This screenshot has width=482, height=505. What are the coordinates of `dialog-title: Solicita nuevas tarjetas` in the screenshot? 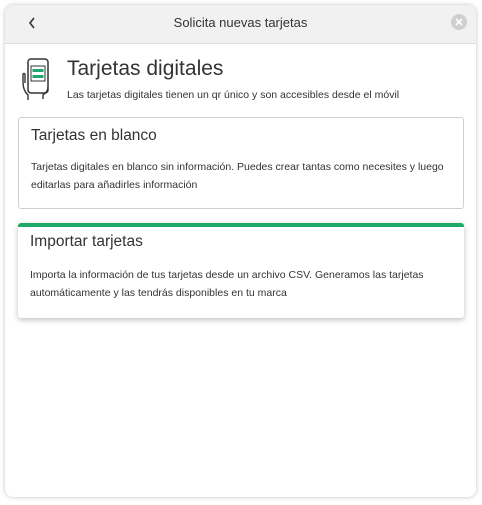 It's located at (240, 22).